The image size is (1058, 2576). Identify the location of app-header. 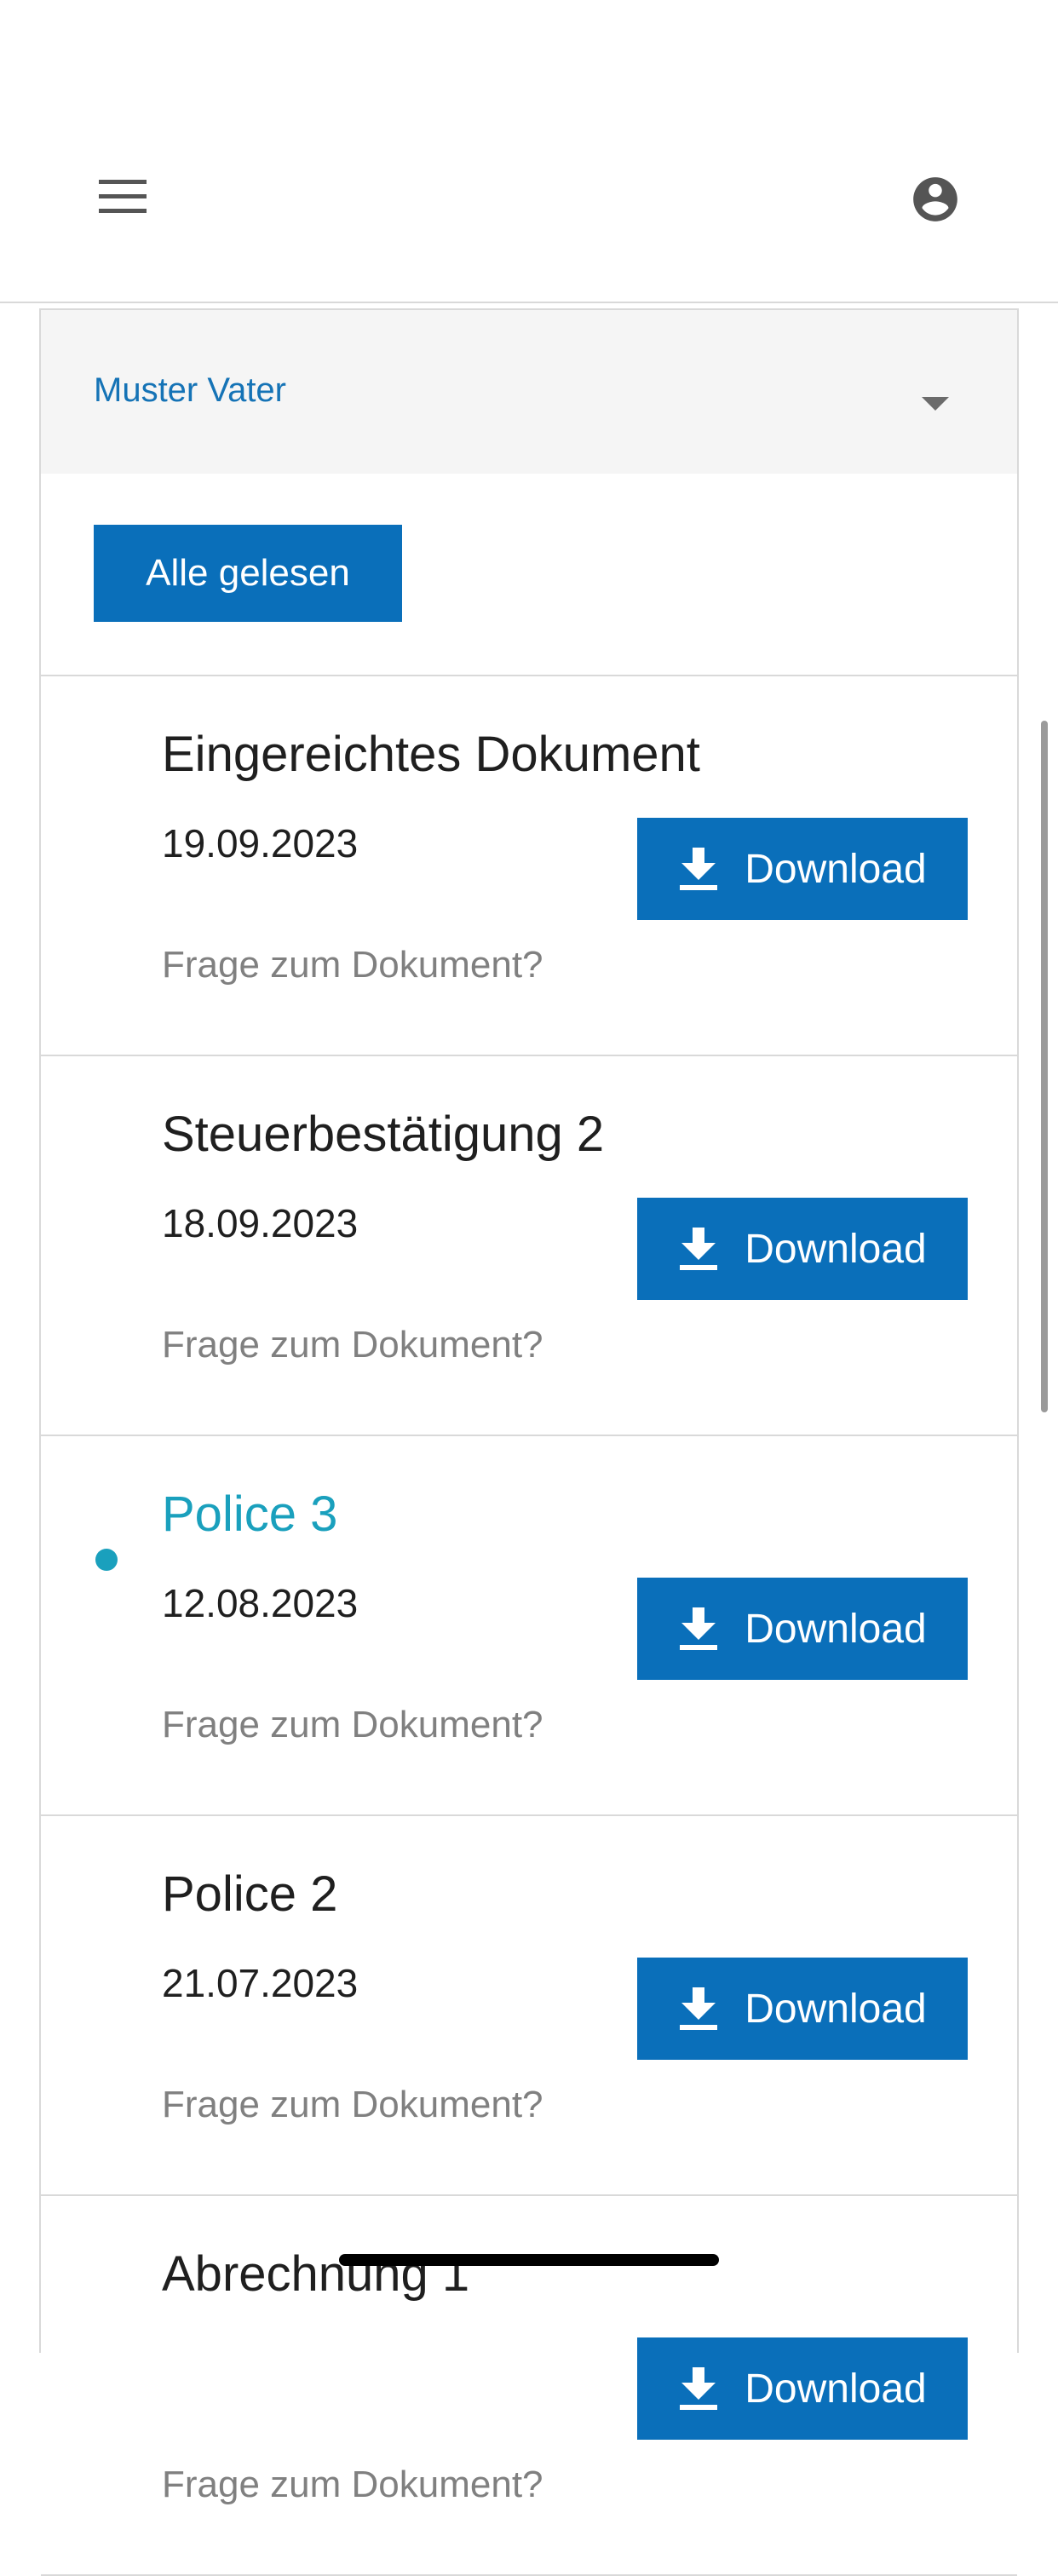
(529, 151).